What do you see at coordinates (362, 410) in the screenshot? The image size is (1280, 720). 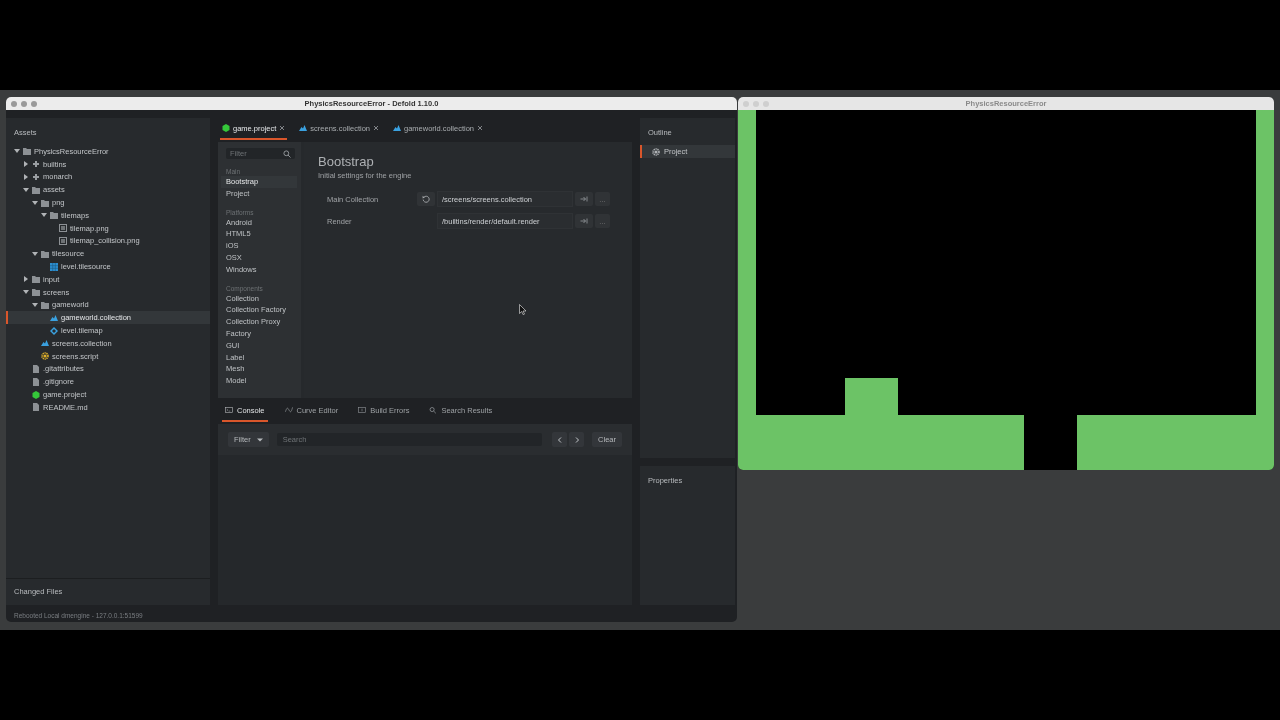 I see `square-icon` at bounding box center [362, 410].